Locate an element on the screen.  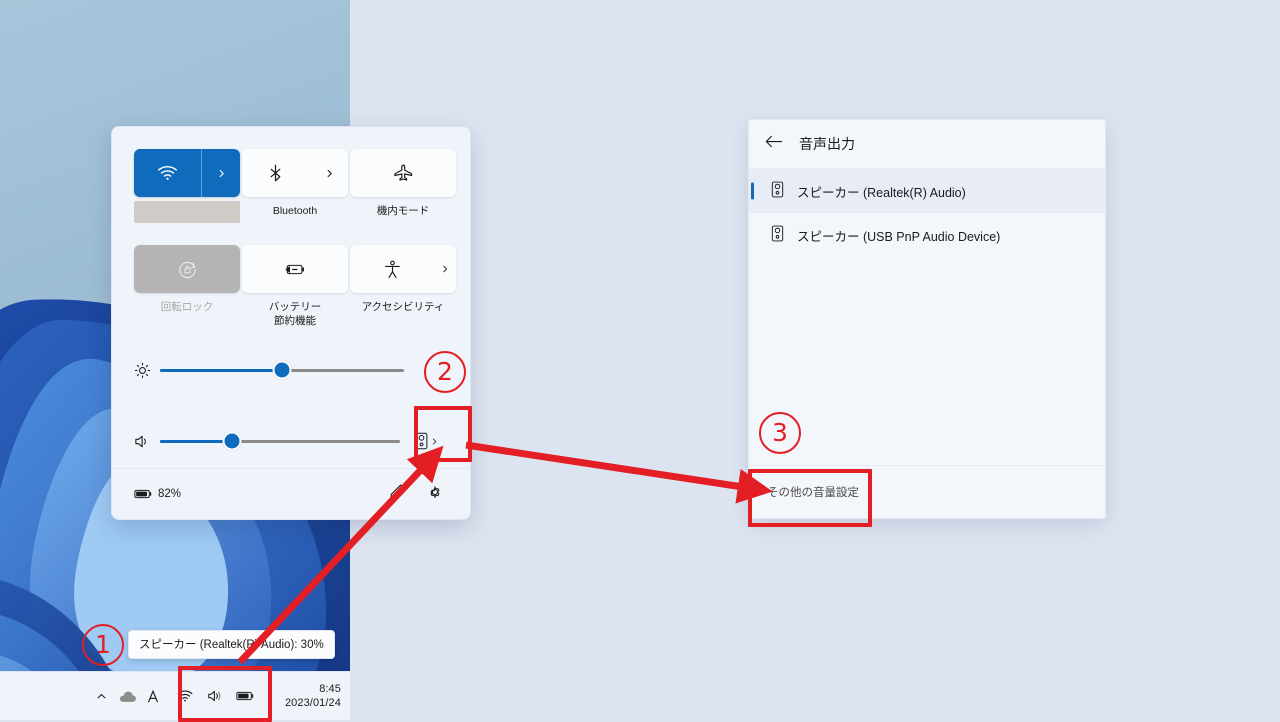
annotation-step-1-number: 1 is located at coordinates (103, 644).